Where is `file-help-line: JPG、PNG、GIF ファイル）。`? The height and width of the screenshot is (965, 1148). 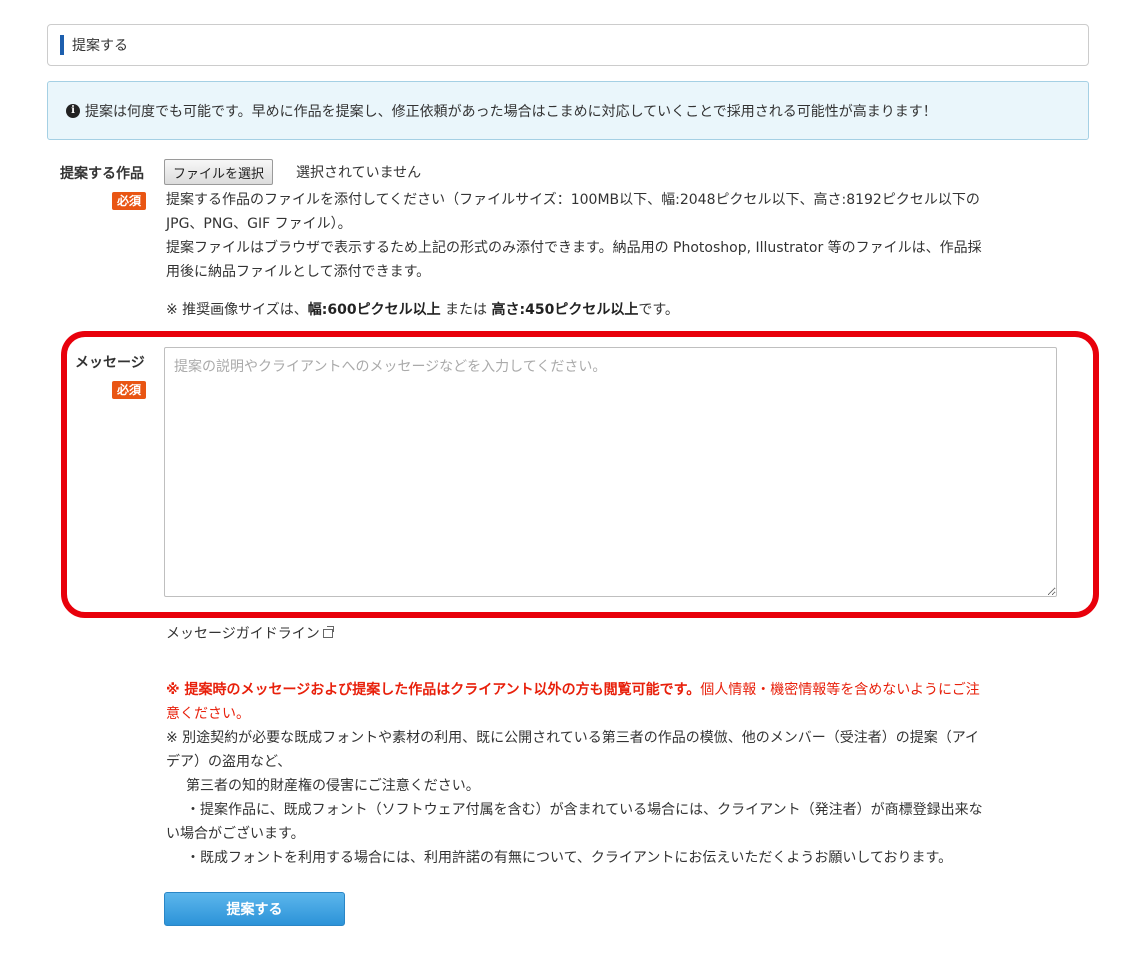 file-help-line: JPG、PNG、GIF ファイル）。 is located at coordinates (259, 224).